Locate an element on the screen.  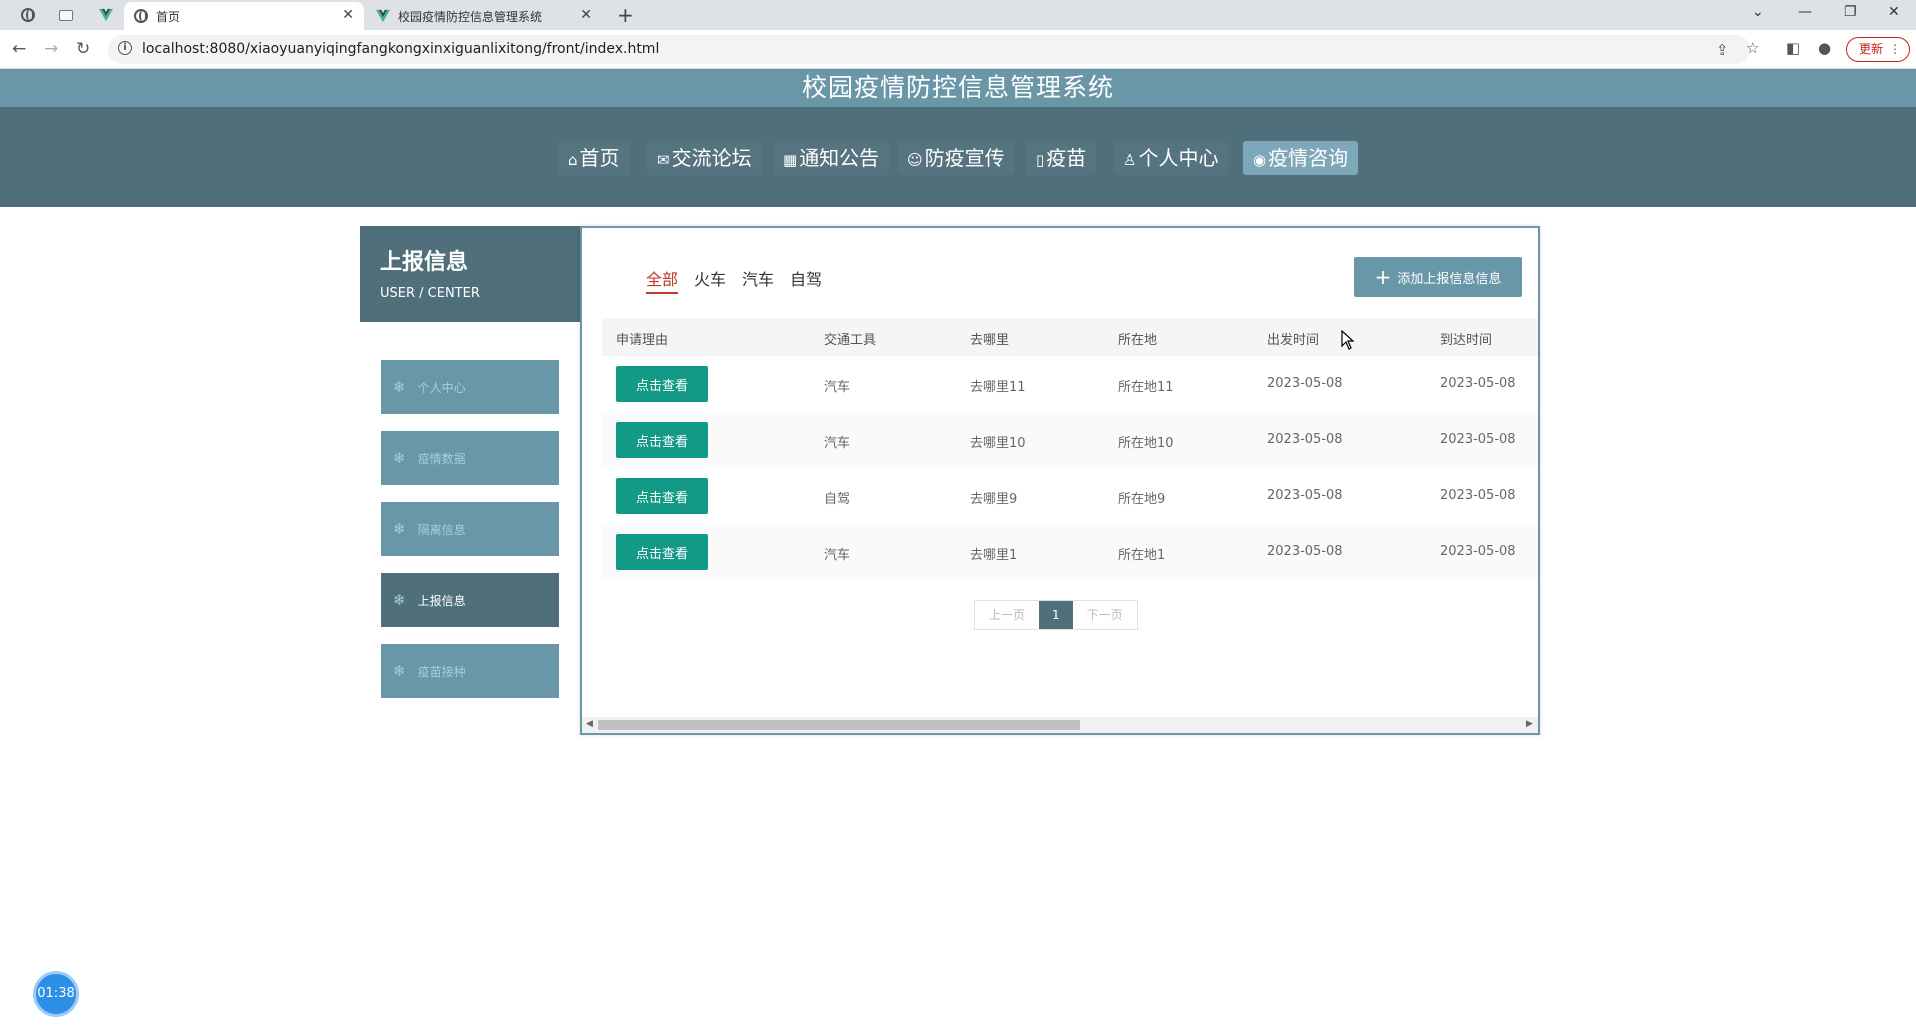
share-icon: ⇪ is located at coordinates (1722, 50).